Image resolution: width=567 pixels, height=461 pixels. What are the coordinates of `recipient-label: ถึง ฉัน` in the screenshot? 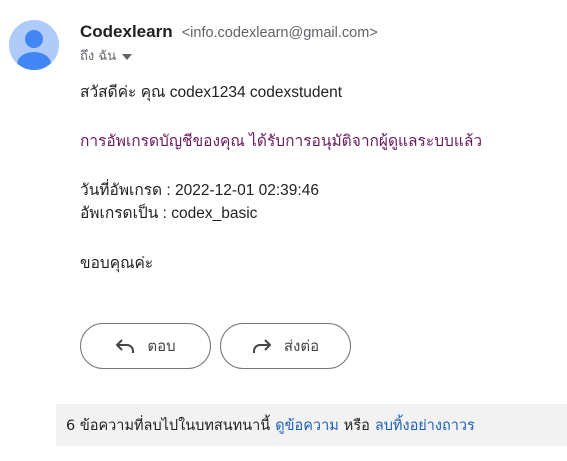 It's located at (98, 56).